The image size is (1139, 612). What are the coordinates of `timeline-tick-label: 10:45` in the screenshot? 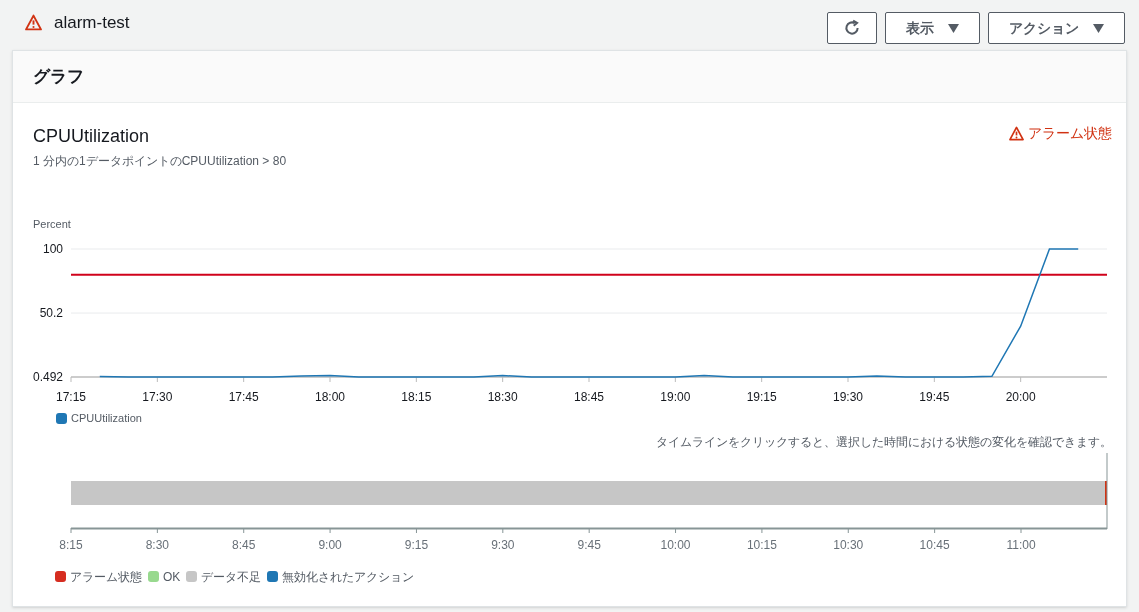 It's located at (934, 544).